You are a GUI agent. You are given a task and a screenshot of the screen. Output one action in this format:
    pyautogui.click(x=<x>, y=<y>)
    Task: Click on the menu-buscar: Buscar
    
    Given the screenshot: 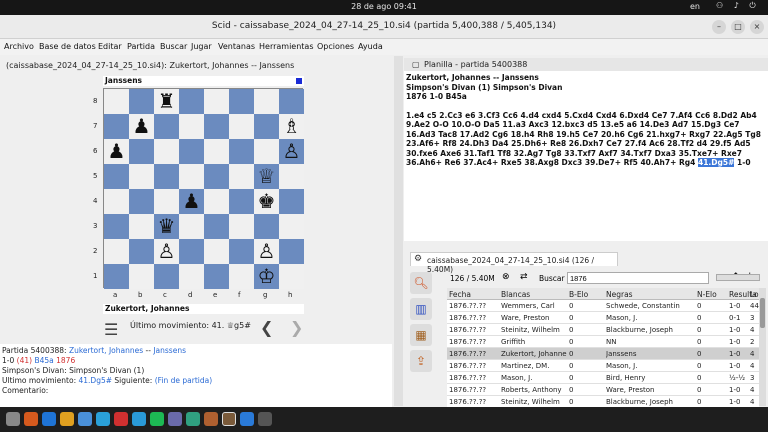 What is the action you would take?
    pyautogui.click(x=173, y=46)
    